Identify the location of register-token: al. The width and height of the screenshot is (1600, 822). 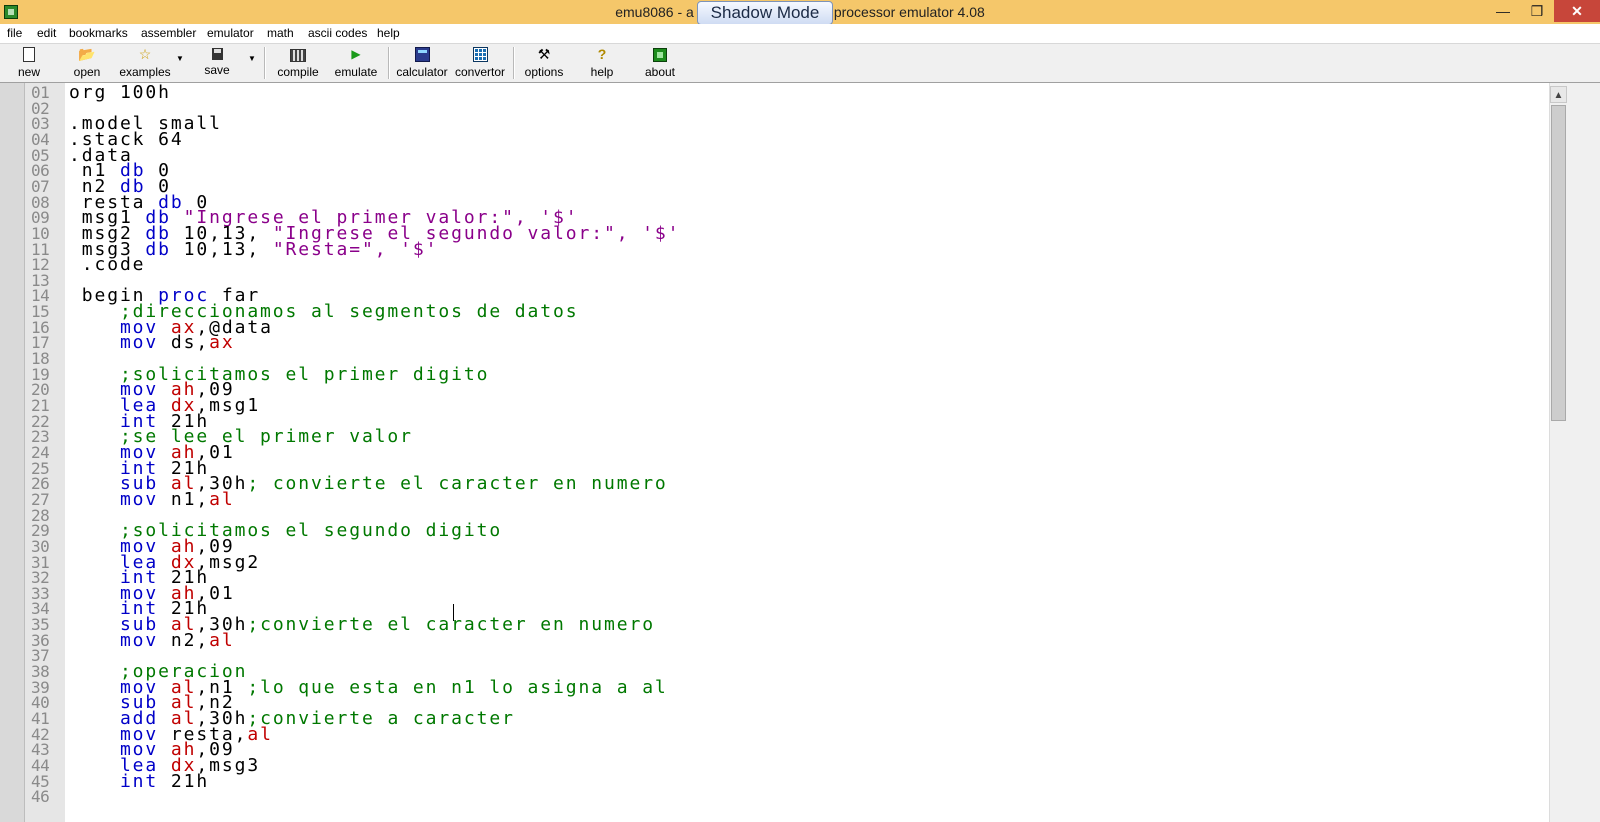
(222, 499).